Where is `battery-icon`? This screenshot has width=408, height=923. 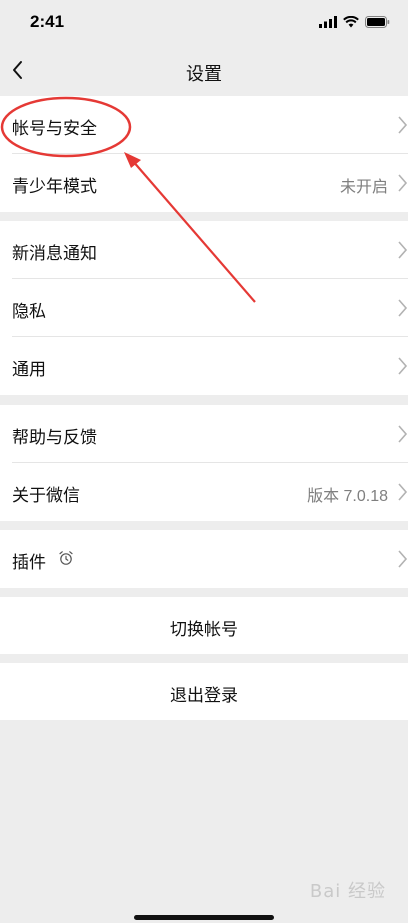 battery-icon is located at coordinates (377, 22).